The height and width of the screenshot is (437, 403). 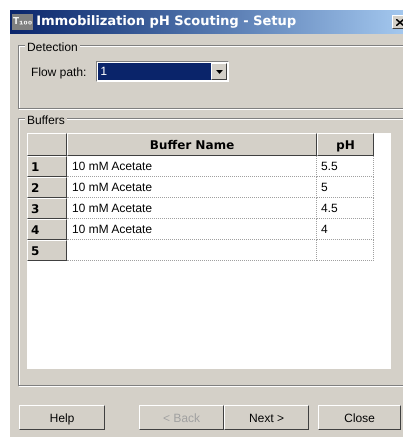 What do you see at coordinates (58, 72) in the screenshot?
I see `field-label: Flow path:` at bounding box center [58, 72].